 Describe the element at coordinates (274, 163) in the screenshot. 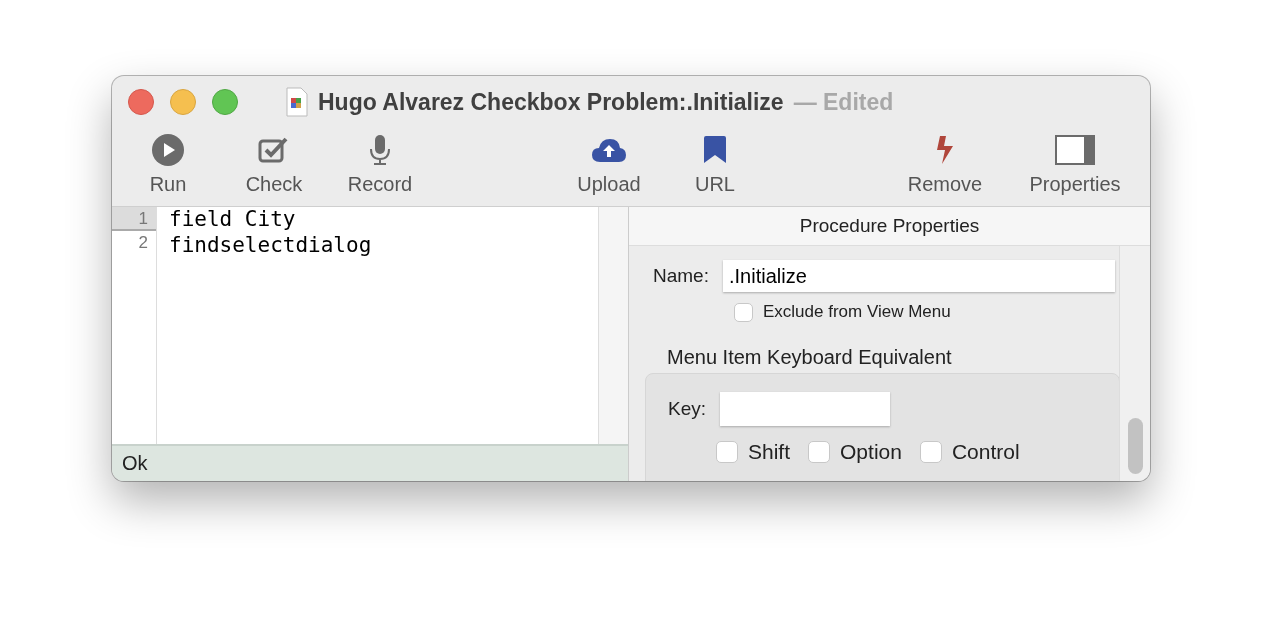

I see `toolbar-button: Check` at that location.